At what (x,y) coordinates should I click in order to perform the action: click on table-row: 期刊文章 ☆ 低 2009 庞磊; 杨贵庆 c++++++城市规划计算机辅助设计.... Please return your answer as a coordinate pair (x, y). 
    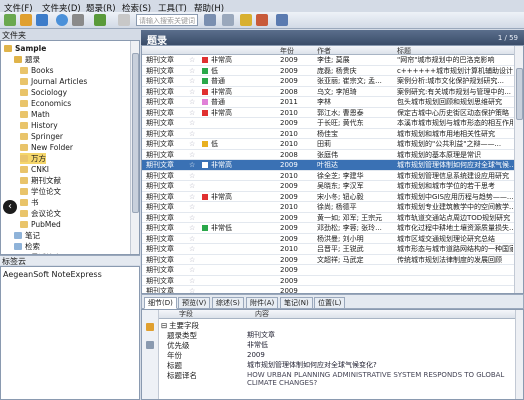
    Looking at the image, I should click on (329, 71).